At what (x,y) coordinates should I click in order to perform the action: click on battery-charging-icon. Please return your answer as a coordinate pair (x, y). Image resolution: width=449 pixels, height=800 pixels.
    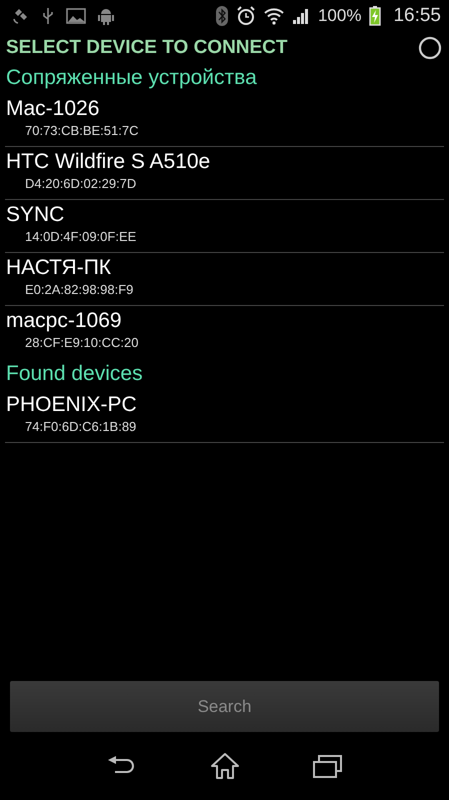
    Looking at the image, I should click on (375, 16).